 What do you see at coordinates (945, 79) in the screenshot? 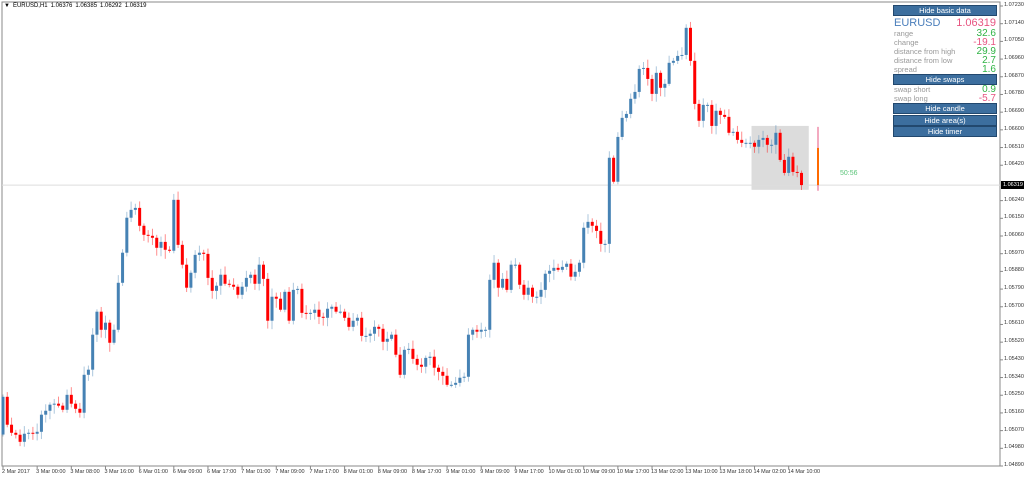
I see `hide-swaps-button: Hide swaps` at bounding box center [945, 79].